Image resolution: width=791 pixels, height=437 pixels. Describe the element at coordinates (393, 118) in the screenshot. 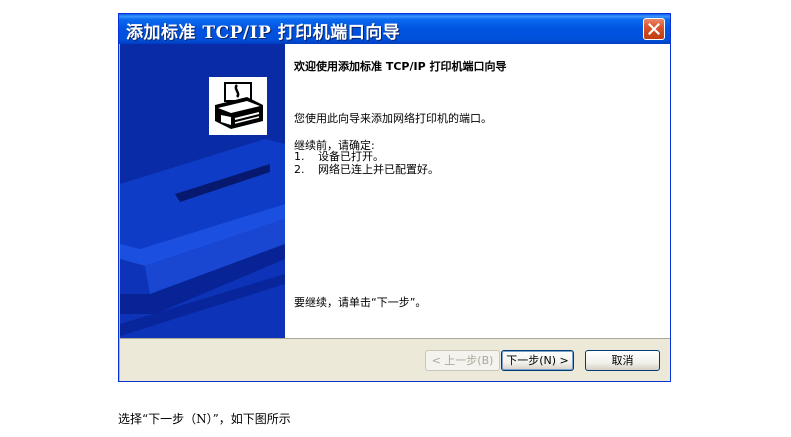

I see `intro-text: 您使用此向导来添加网络打印机的端口。` at that location.